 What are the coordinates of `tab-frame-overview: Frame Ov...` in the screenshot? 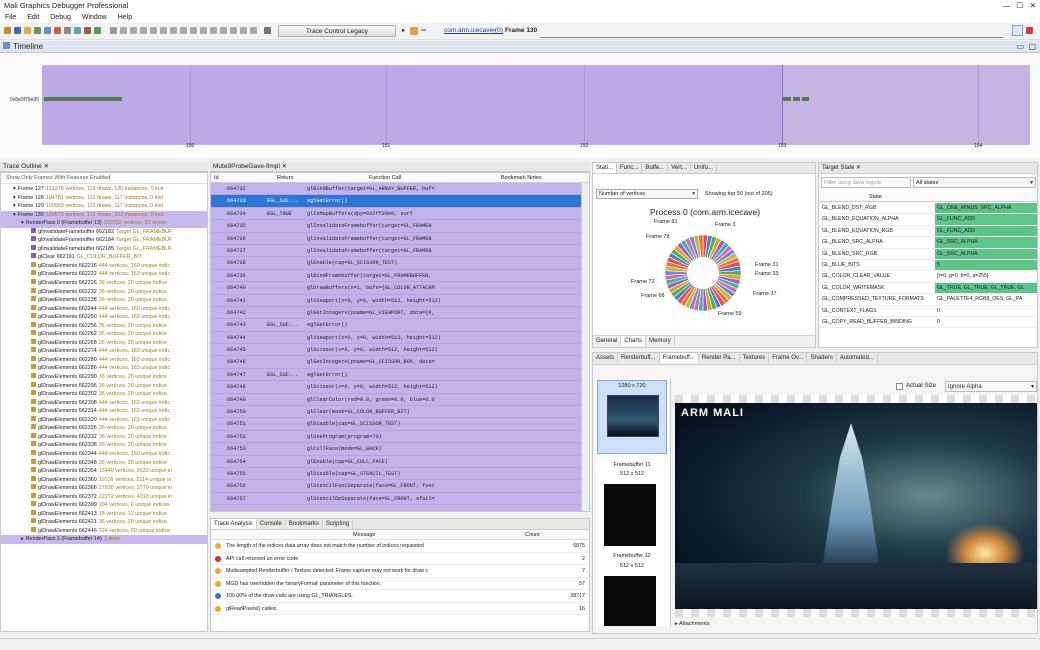 It's located at (788, 358).